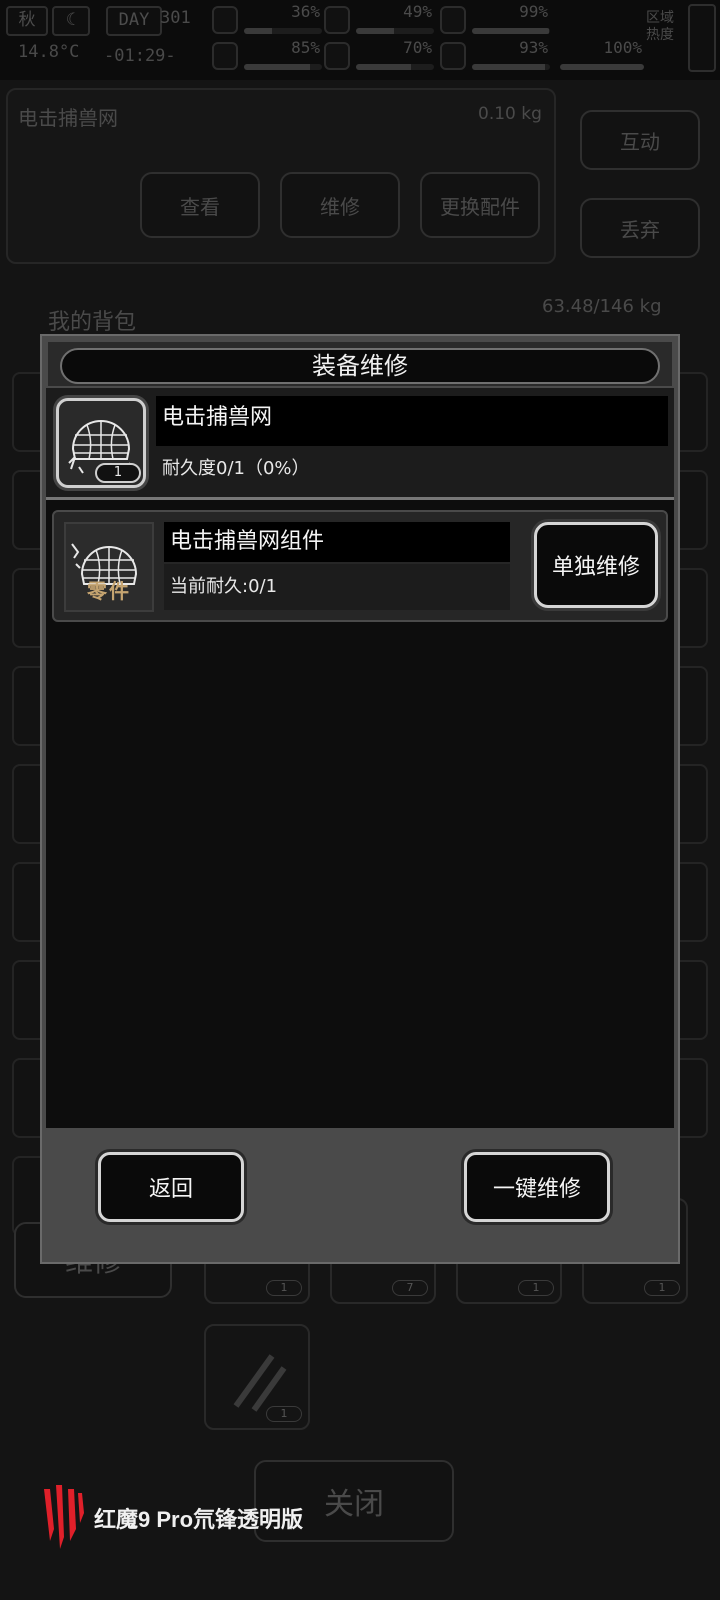  I want to click on dialog-header: 装备维修, so click(360, 364).